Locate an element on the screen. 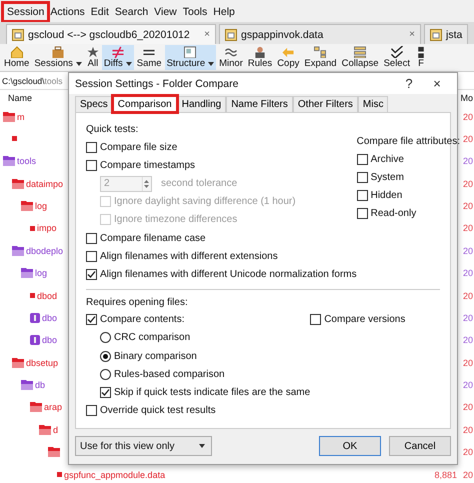 The image size is (474, 483). checkbox-label: Ignore daylight saving difference (1 hour) is located at coordinates (205, 202).